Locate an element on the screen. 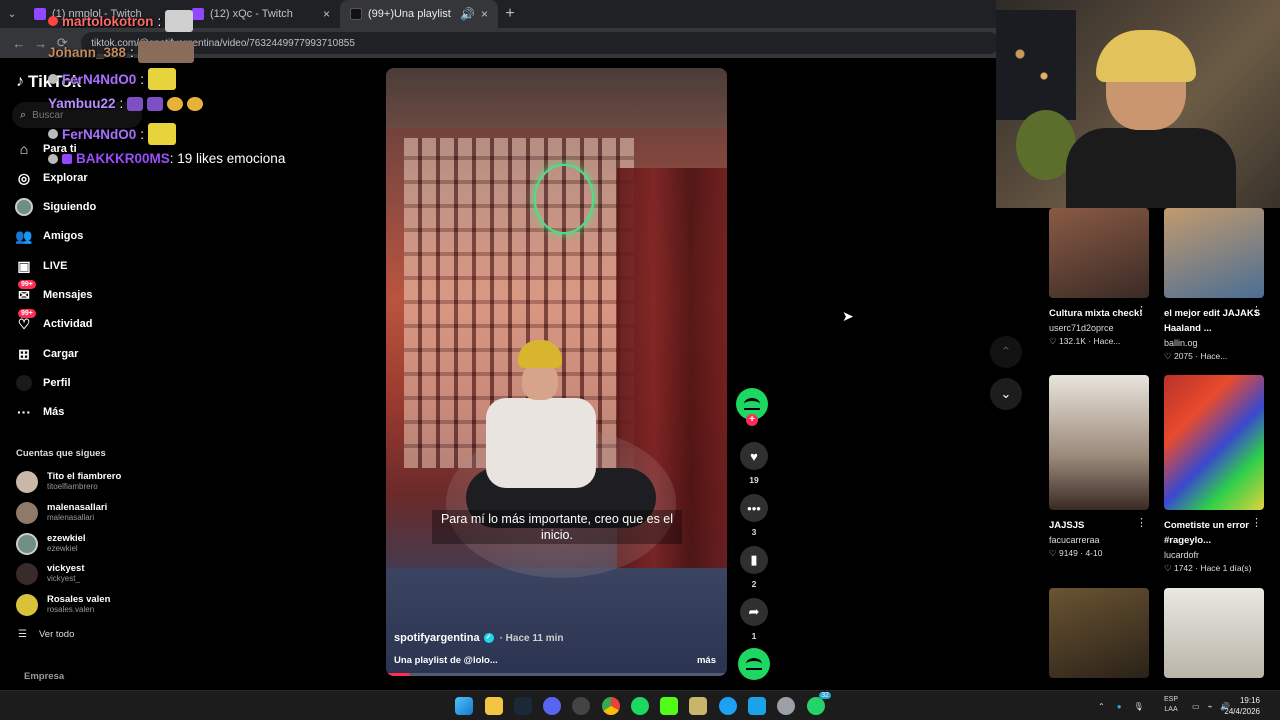  video-time: · Hace 11 min is located at coordinates (531, 638).